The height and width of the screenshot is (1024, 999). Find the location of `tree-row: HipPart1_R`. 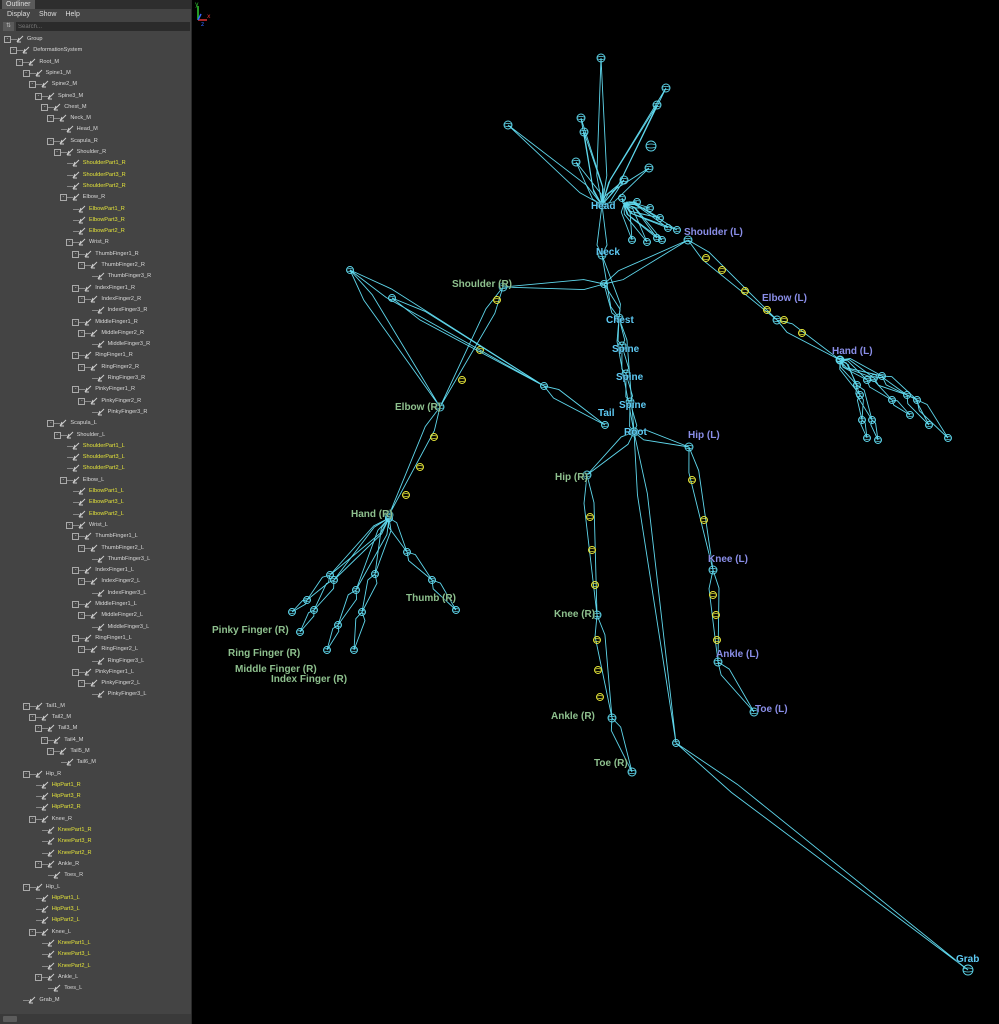

tree-row: HipPart1_R is located at coordinates (95, 785).